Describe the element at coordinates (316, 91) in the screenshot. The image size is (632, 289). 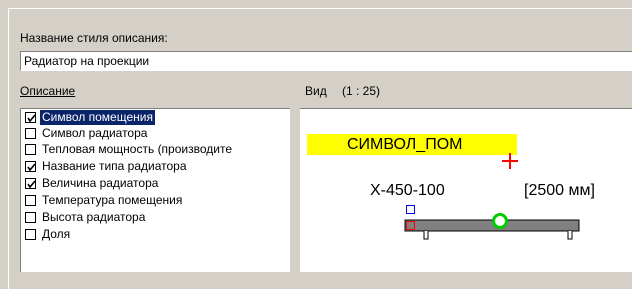
I see `view-label: Вид` at that location.